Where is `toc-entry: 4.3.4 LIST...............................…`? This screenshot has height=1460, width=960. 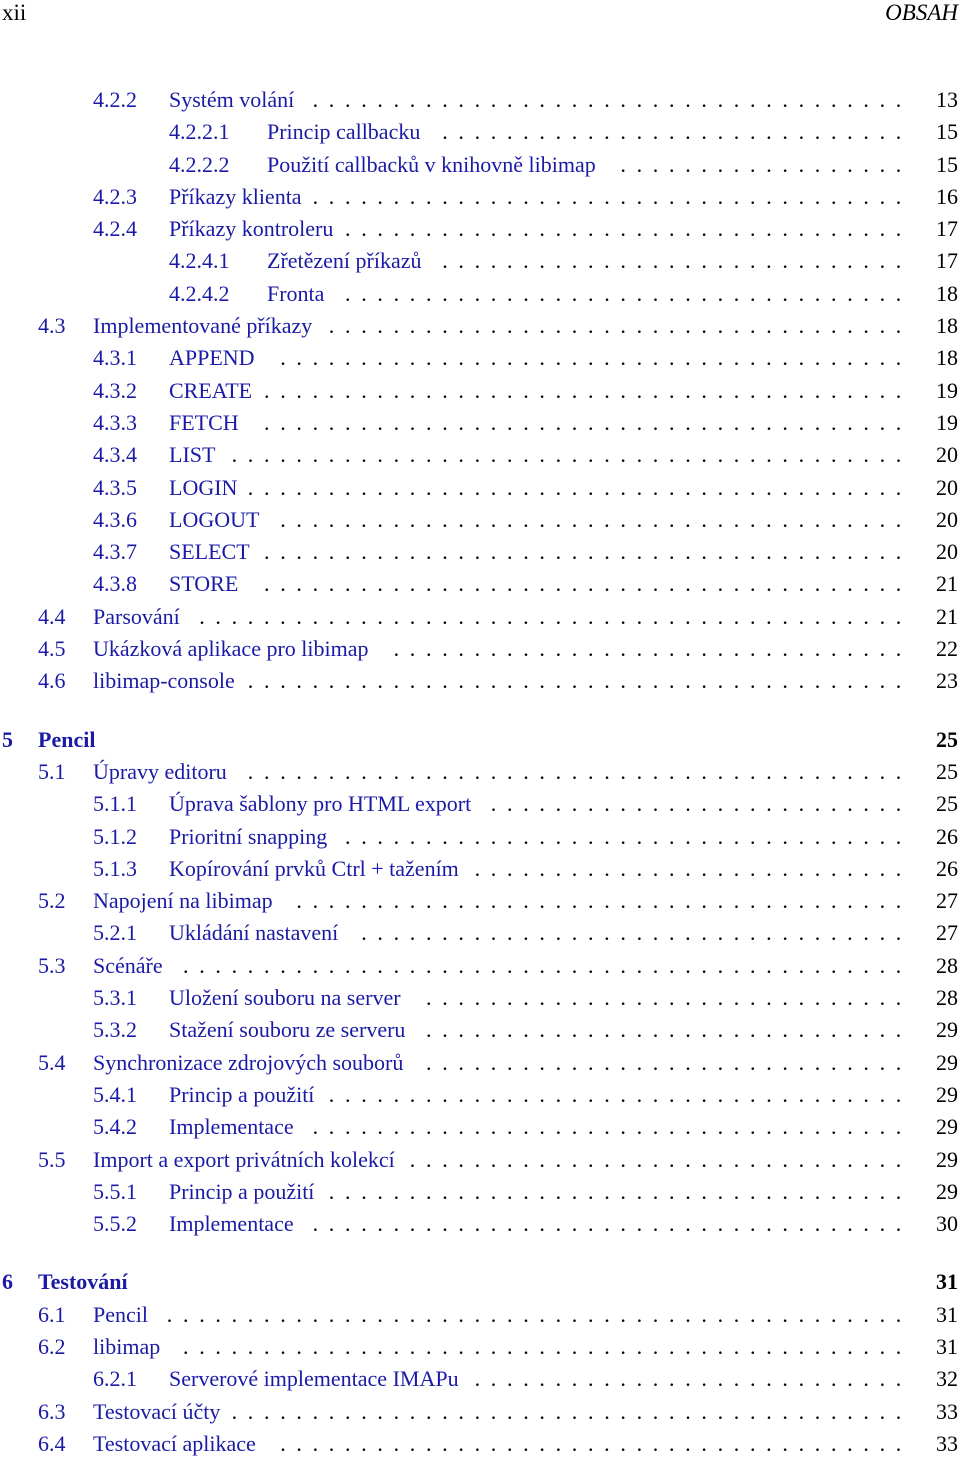 toc-entry: 4.3.4 LIST...............................… is located at coordinates (480, 455).